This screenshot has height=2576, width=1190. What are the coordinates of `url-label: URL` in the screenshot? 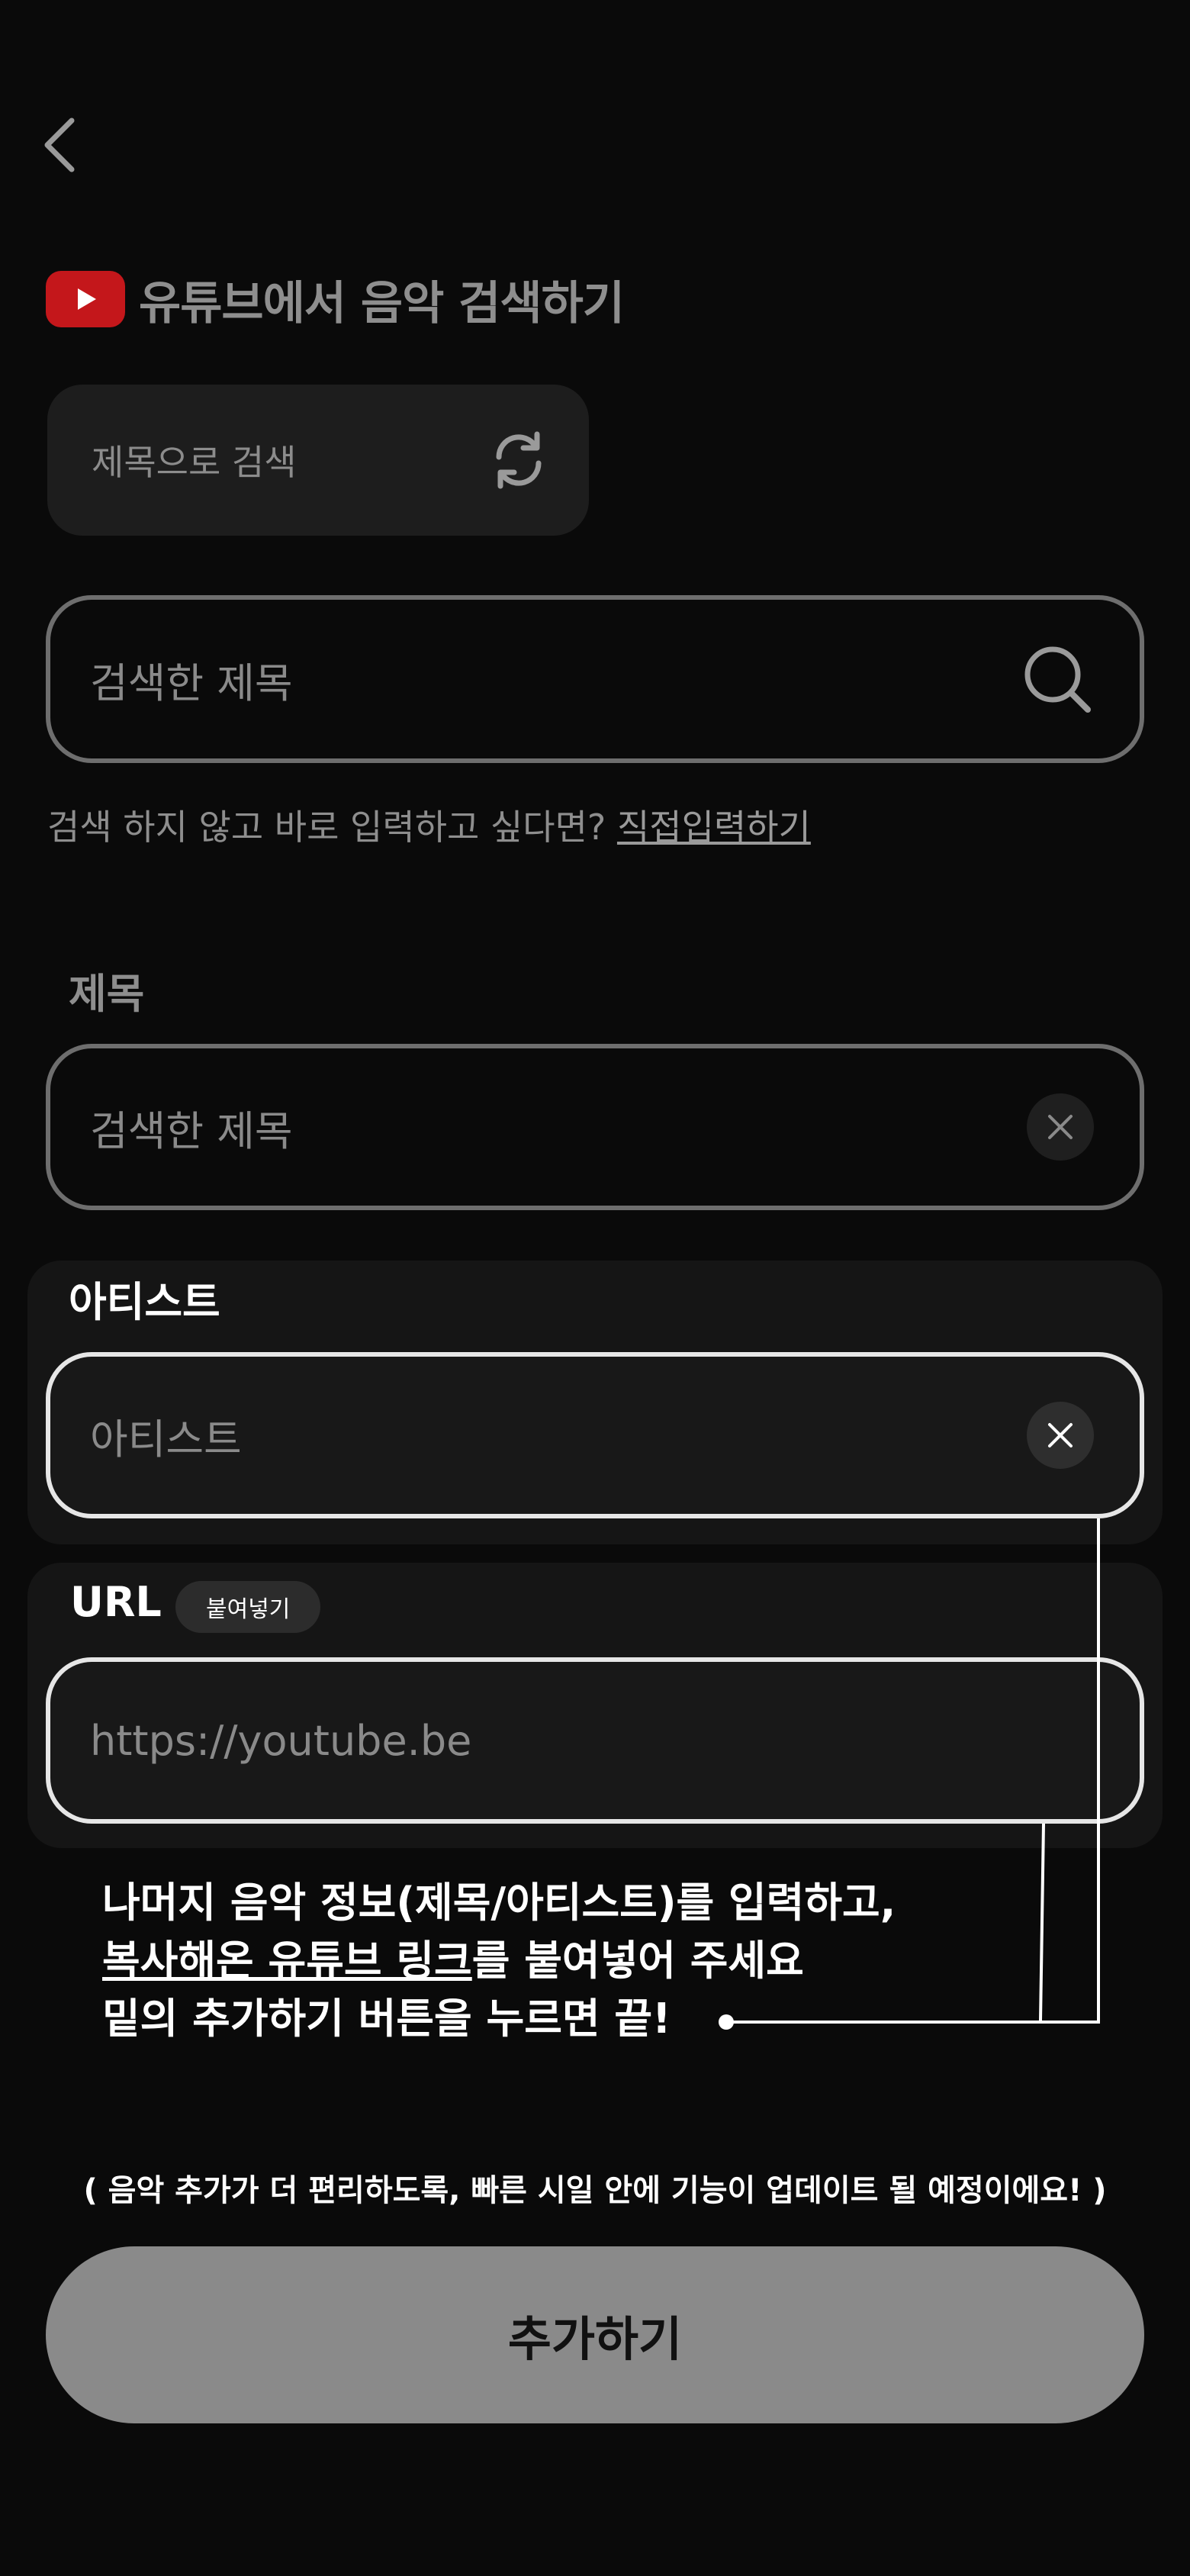 It's located at (116, 1602).